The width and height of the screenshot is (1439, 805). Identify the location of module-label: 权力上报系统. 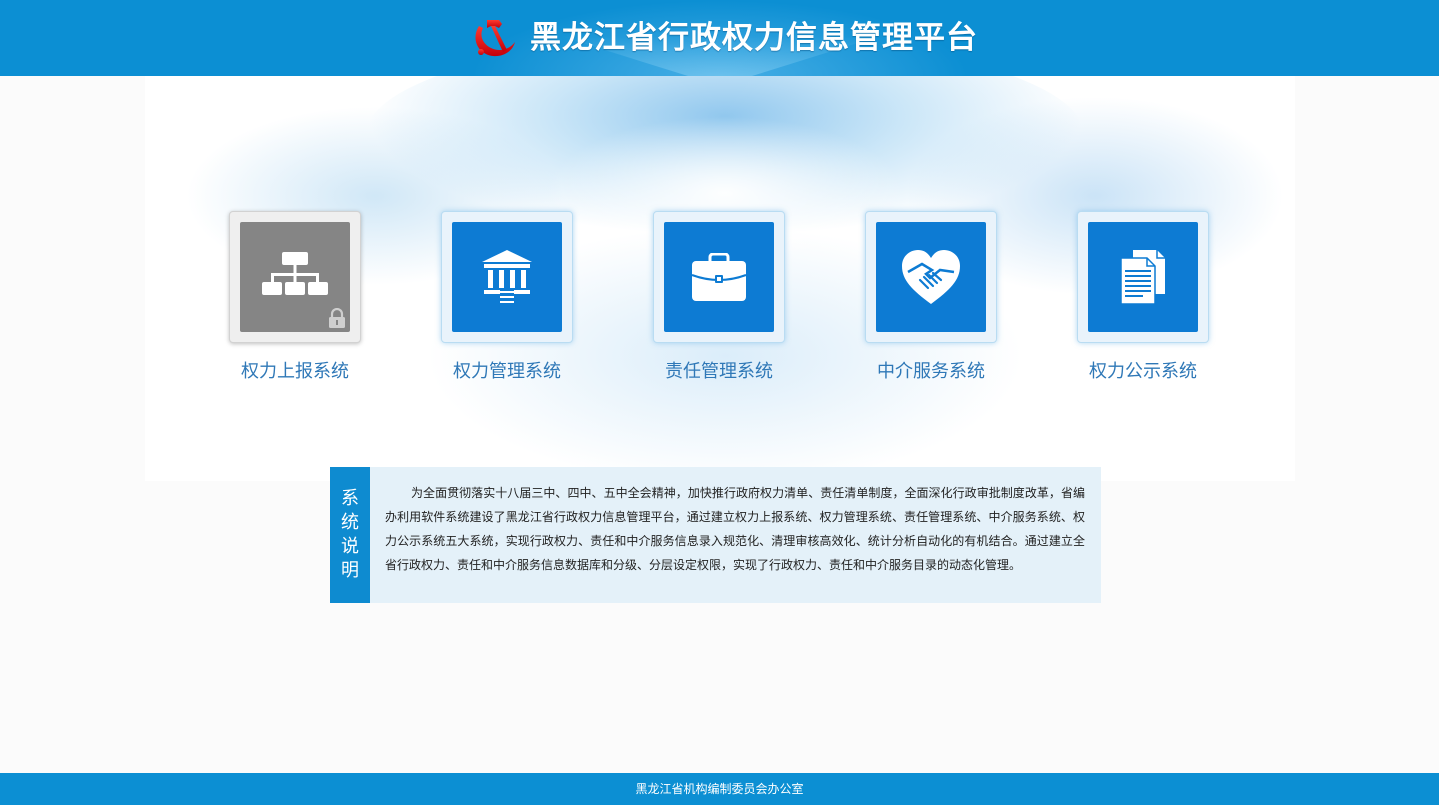
(295, 371).